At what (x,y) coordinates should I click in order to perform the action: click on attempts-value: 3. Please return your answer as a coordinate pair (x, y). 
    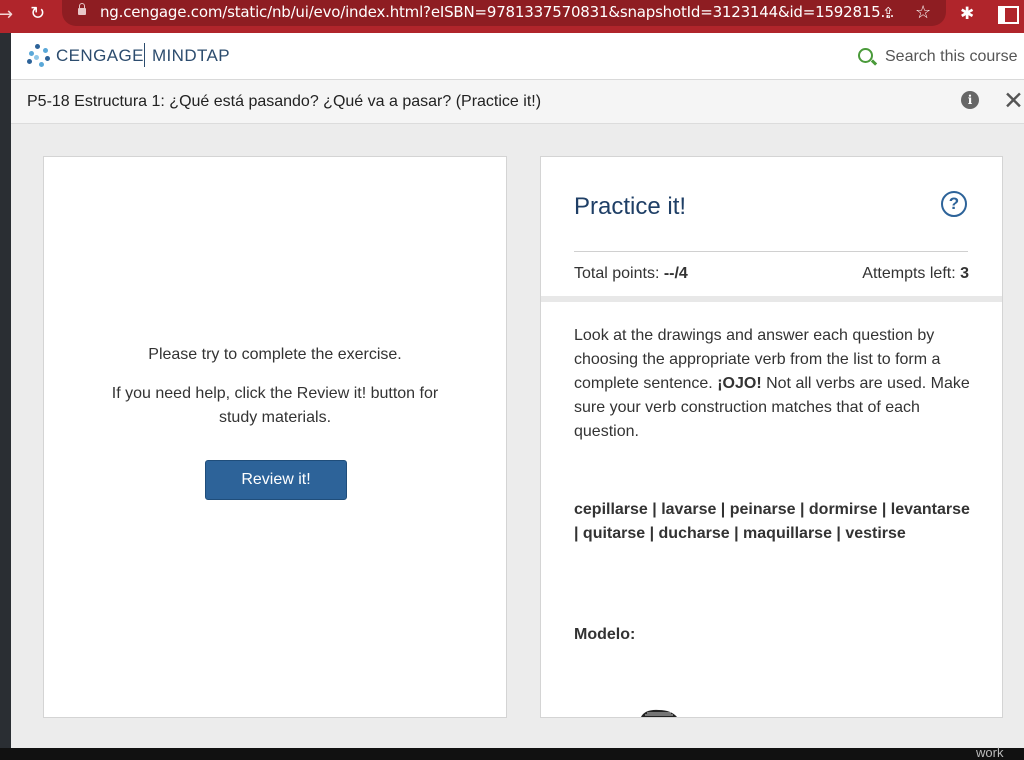
    Looking at the image, I should click on (964, 273).